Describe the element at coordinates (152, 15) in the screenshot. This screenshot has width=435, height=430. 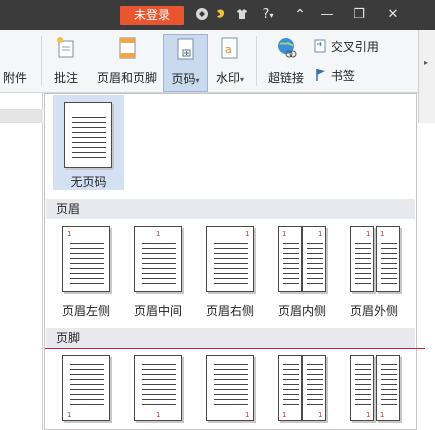
I see `login-button: 未登录` at that location.